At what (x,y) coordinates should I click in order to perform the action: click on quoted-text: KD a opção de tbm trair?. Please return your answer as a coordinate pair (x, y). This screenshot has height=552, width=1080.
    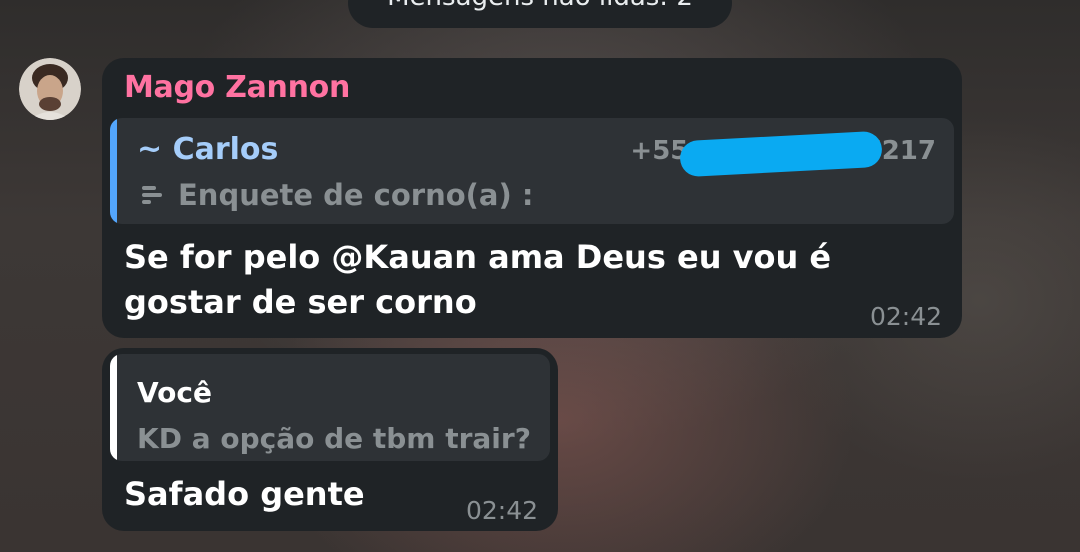
    Looking at the image, I should click on (334, 438).